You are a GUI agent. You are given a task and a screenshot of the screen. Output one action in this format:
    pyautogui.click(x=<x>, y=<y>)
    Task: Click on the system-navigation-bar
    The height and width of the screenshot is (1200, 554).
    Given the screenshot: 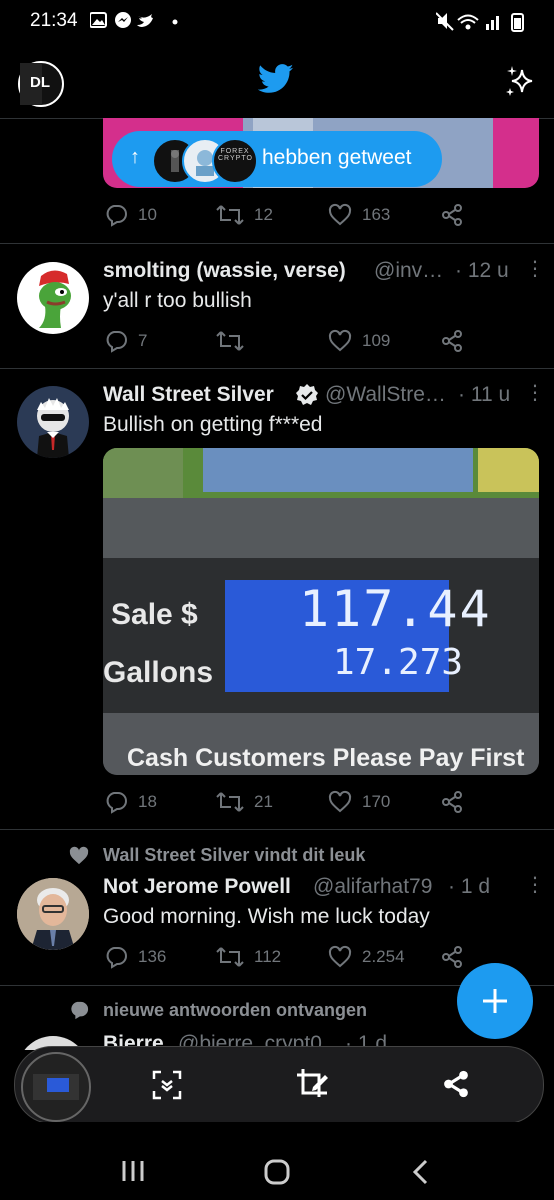 What is the action you would take?
    pyautogui.click(x=277, y=1161)
    